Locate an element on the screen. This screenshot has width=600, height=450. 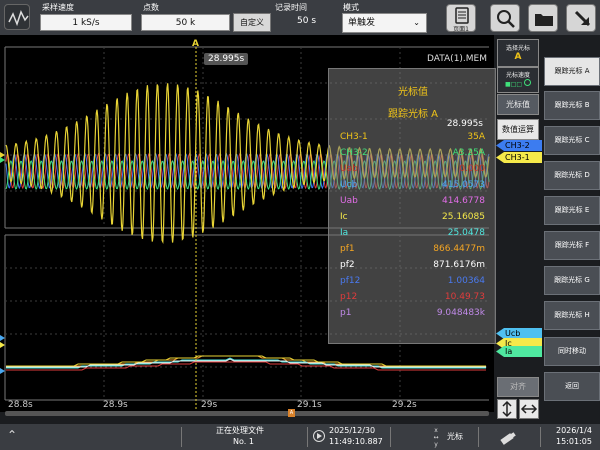
page-button: 页面1 is located at coordinates (461, 18).